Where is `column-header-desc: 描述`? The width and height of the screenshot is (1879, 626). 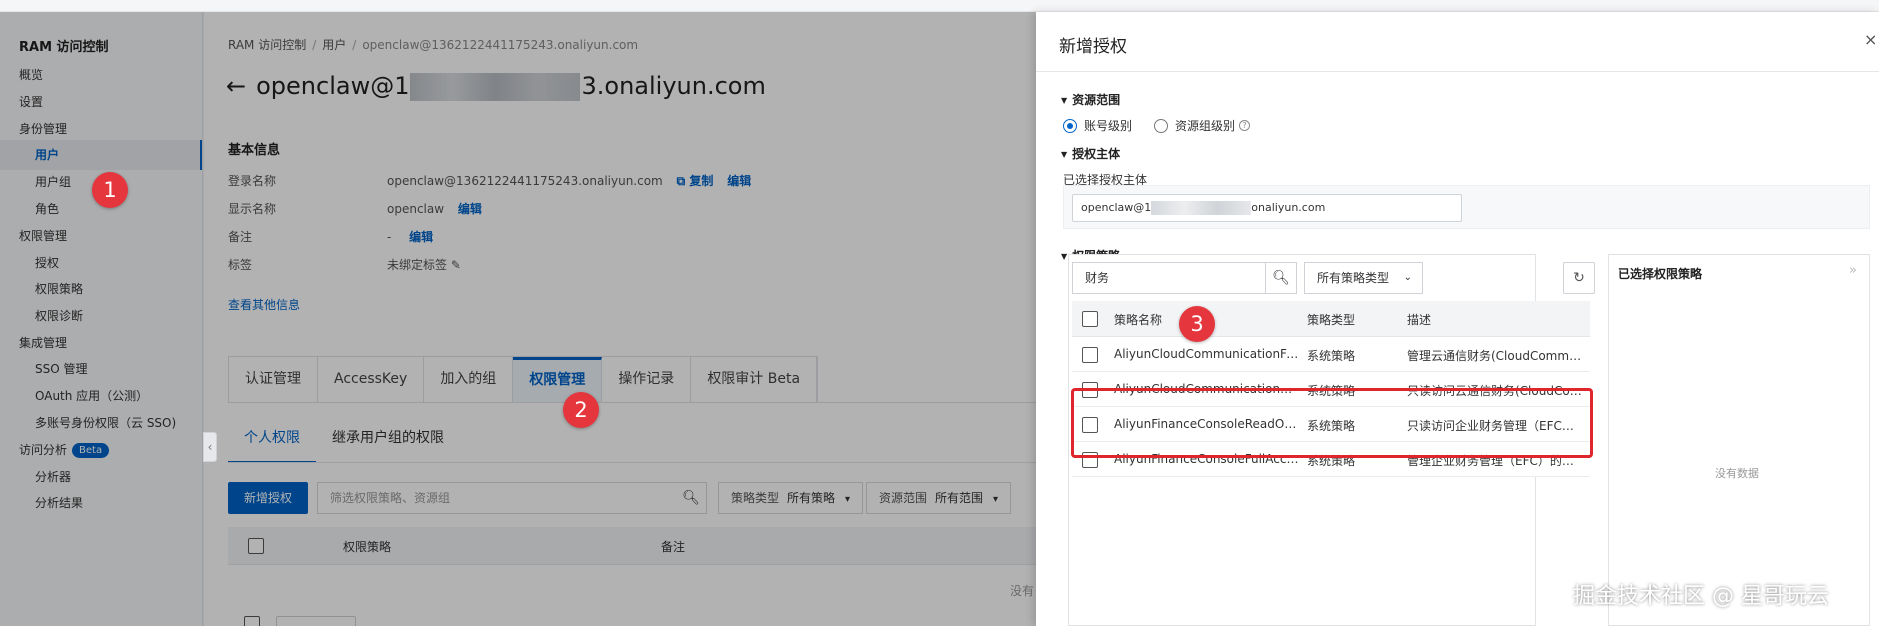
column-header-desc: 描述 is located at coordinates (1419, 320).